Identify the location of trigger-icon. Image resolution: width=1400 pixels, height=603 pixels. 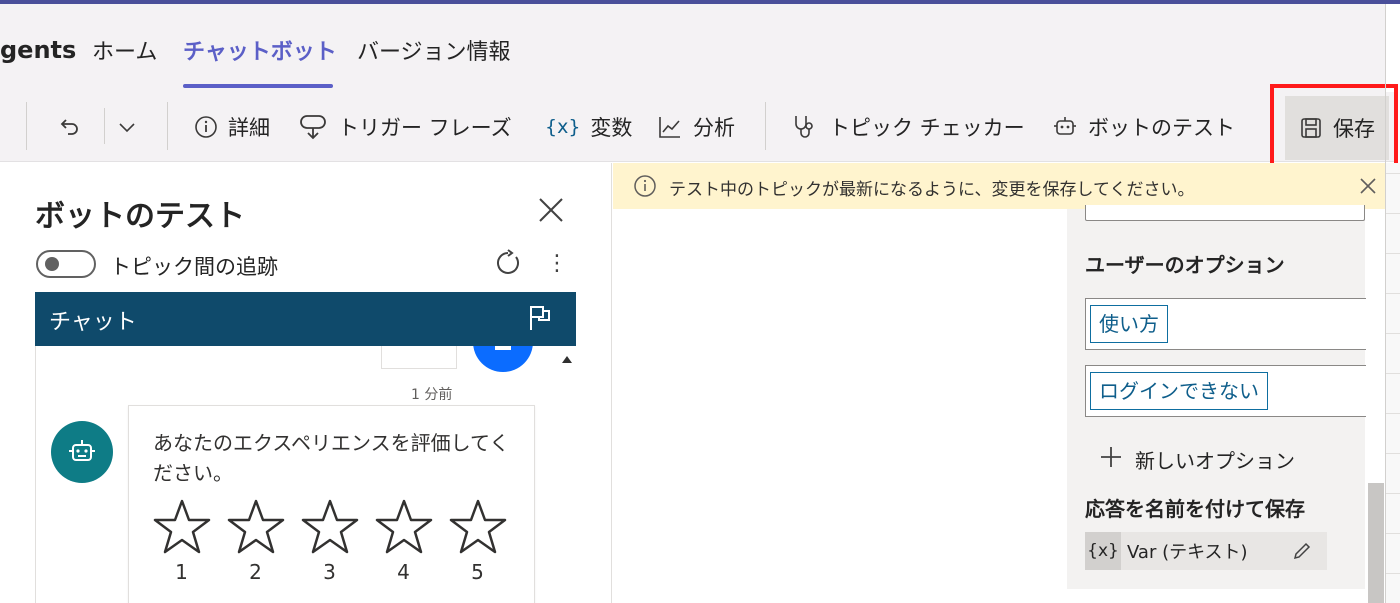
(313, 127).